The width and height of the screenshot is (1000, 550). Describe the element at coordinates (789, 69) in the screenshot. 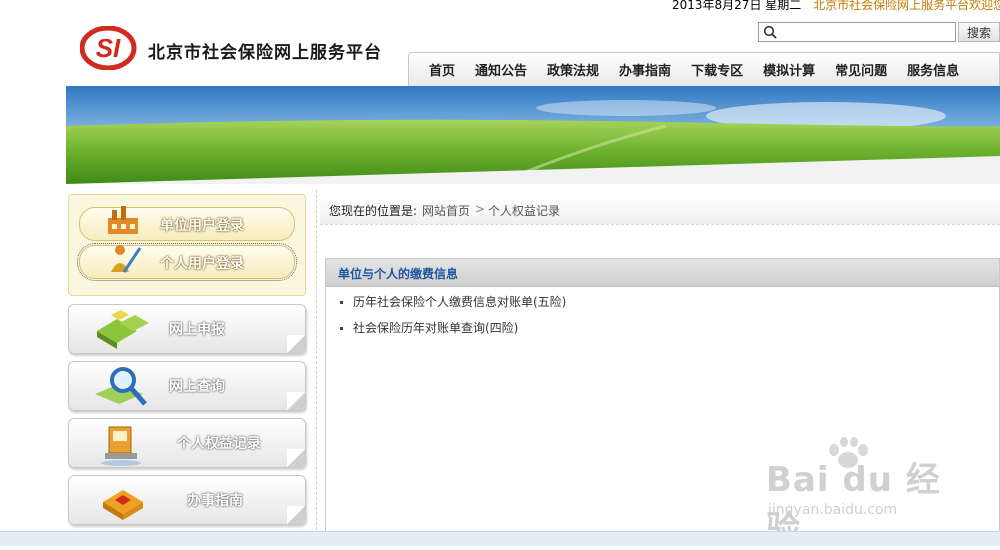

I see `nav-calculator: 模拟计算` at that location.